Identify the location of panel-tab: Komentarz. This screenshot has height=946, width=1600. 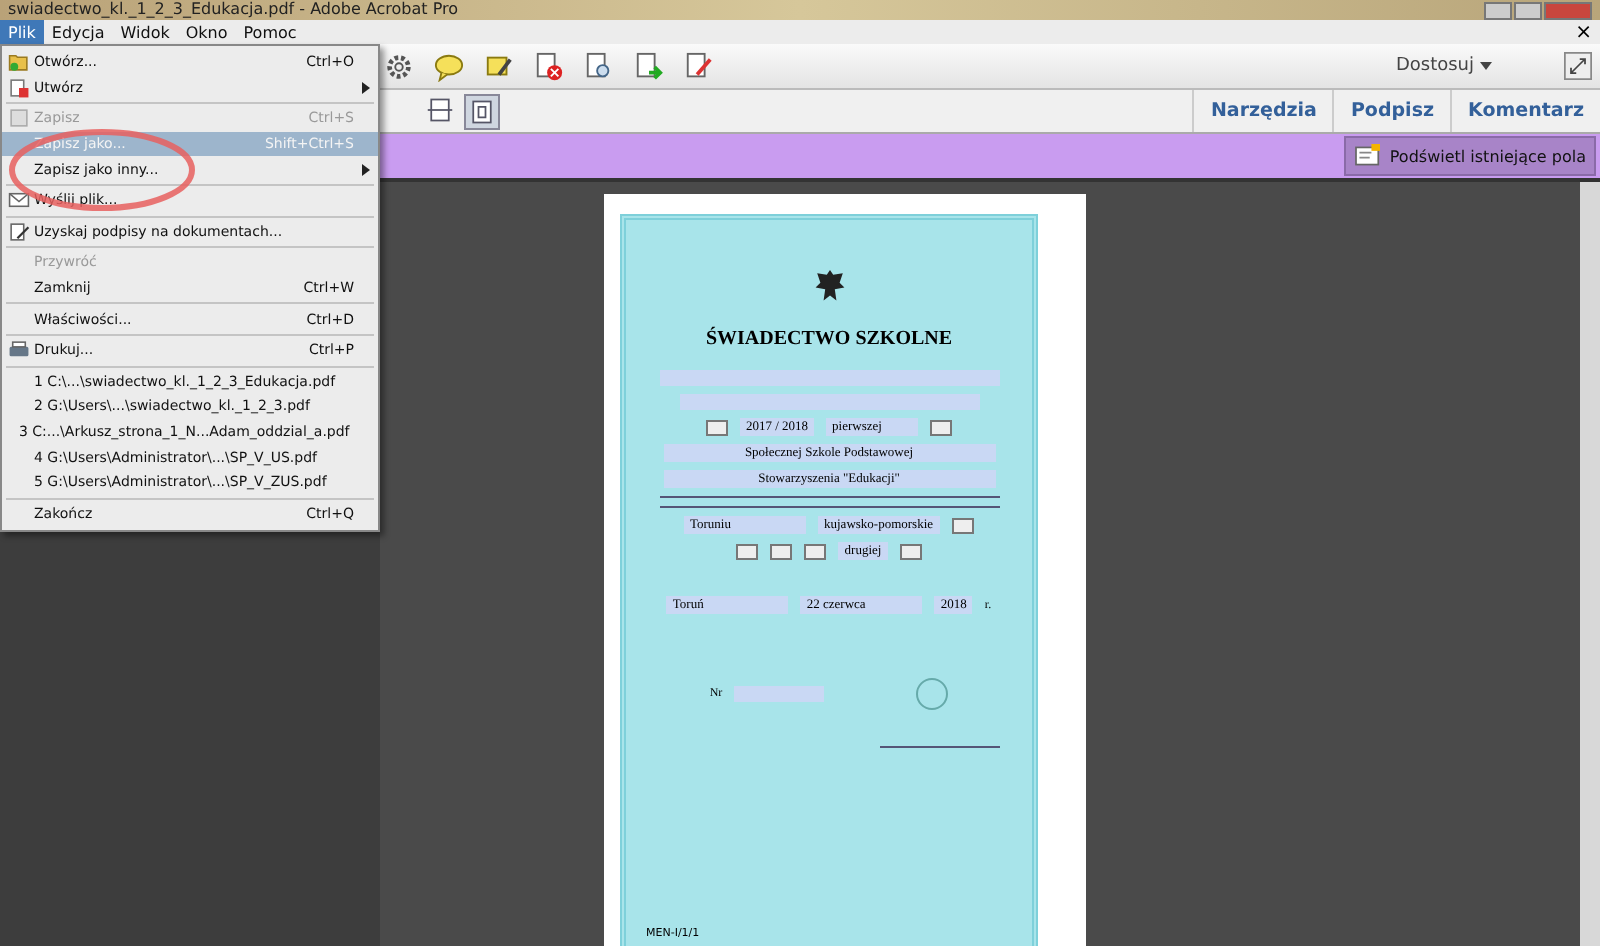
(1525, 111).